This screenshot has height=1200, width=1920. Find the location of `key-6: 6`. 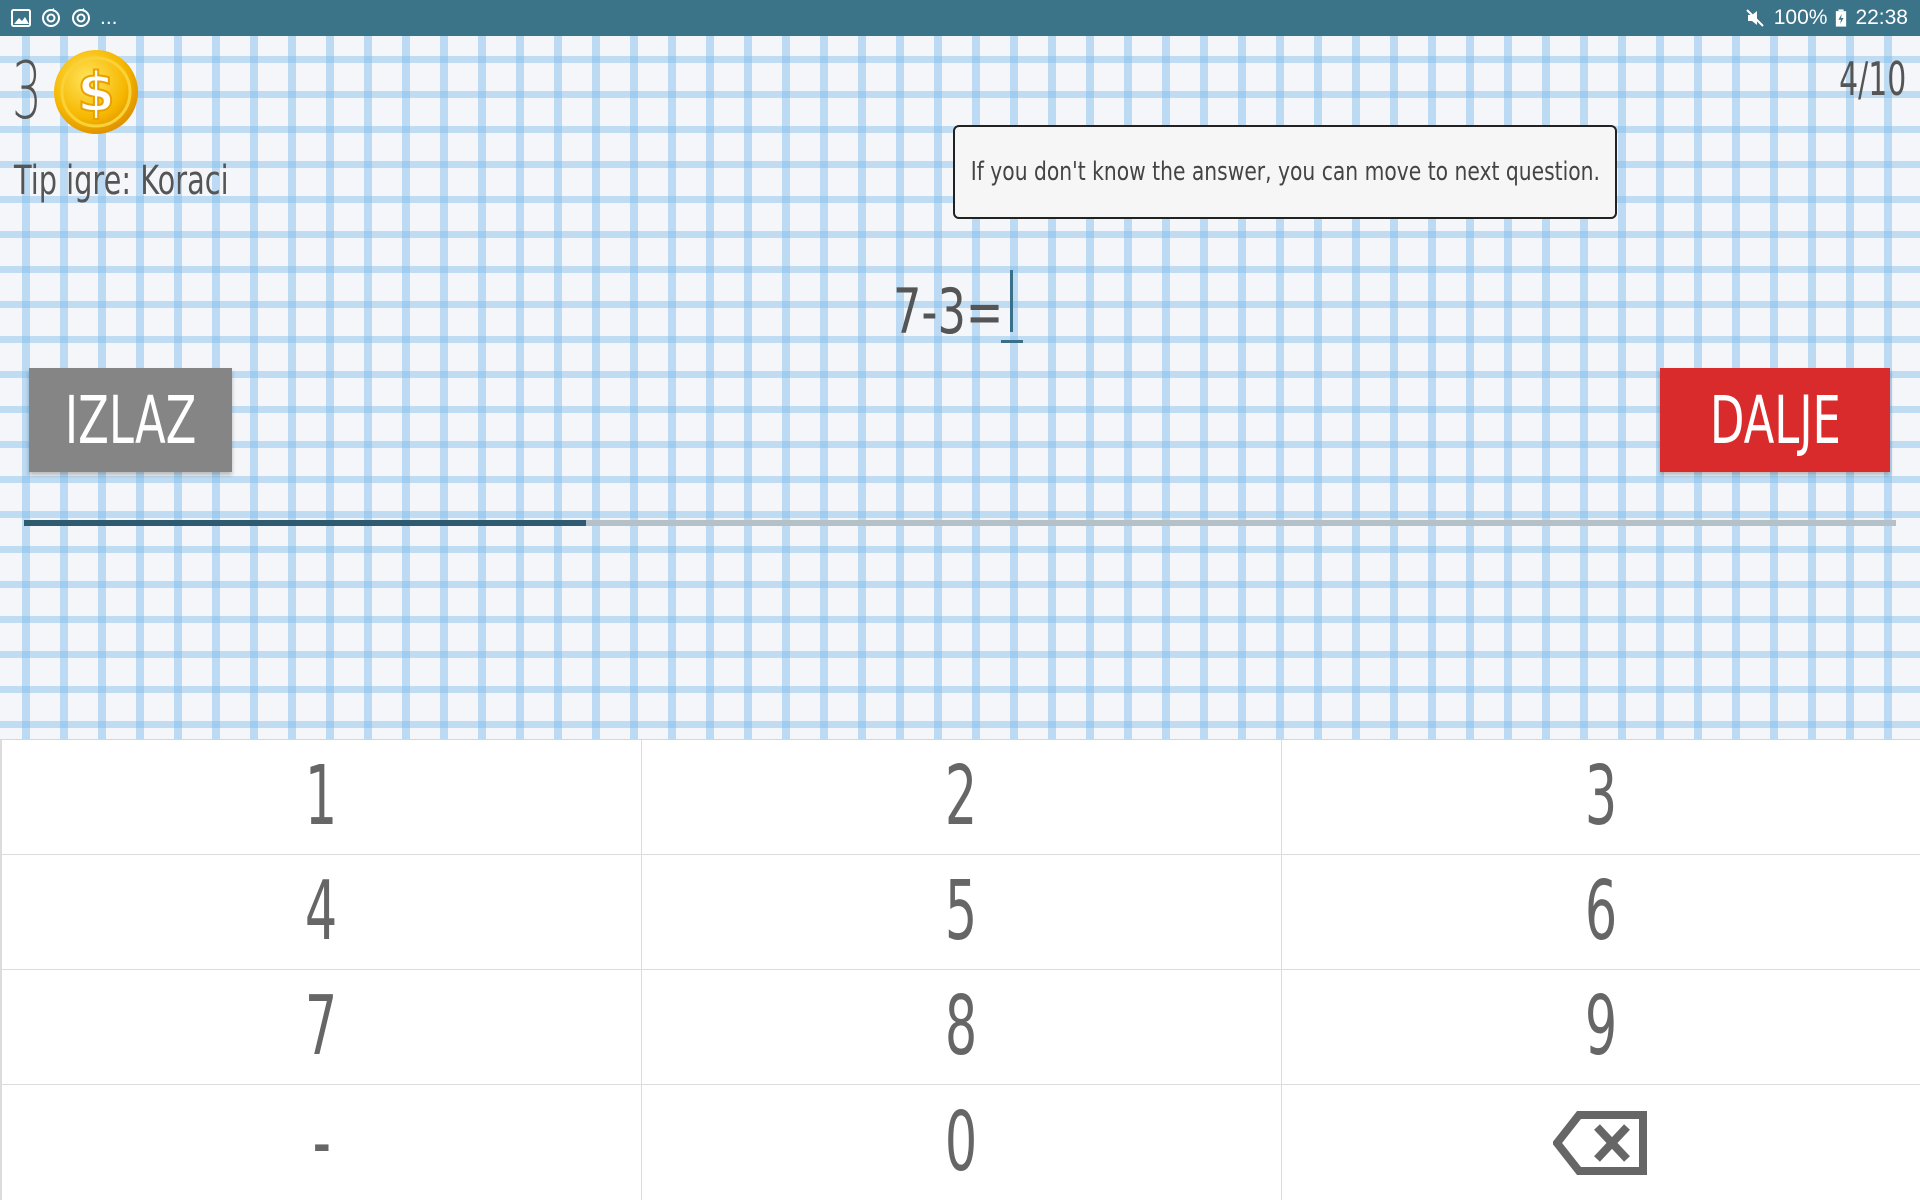

key-6: 6 is located at coordinates (1601, 912).